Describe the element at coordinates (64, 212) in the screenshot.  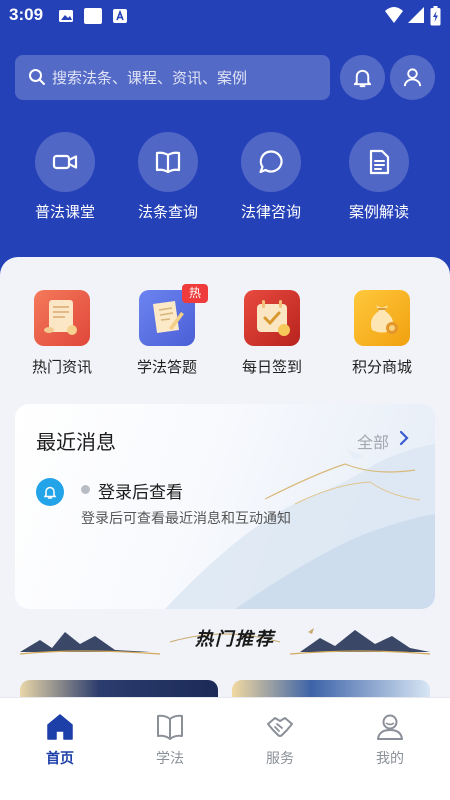
I see `quick-nav-label: 普法课堂` at that location.